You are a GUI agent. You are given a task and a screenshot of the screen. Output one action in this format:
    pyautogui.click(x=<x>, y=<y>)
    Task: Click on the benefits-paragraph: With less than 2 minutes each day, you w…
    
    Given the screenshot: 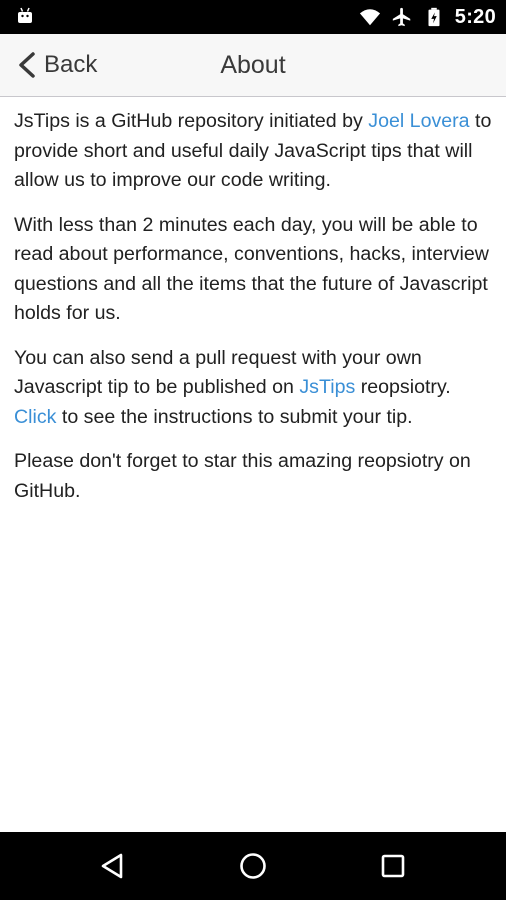 What is the action you would take?
    pyautogui.click(x=251, y=269)
    